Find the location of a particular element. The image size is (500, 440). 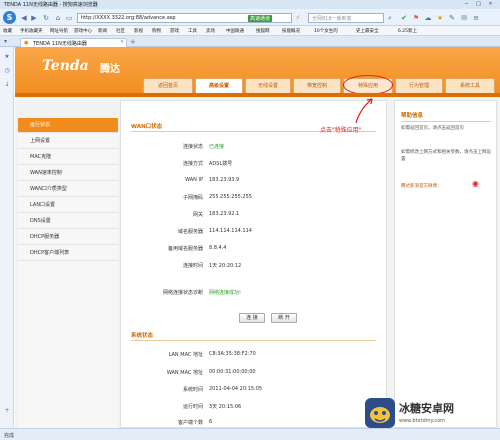

side-item-lan: LAN口设置 is located at coordinates (68, 205).